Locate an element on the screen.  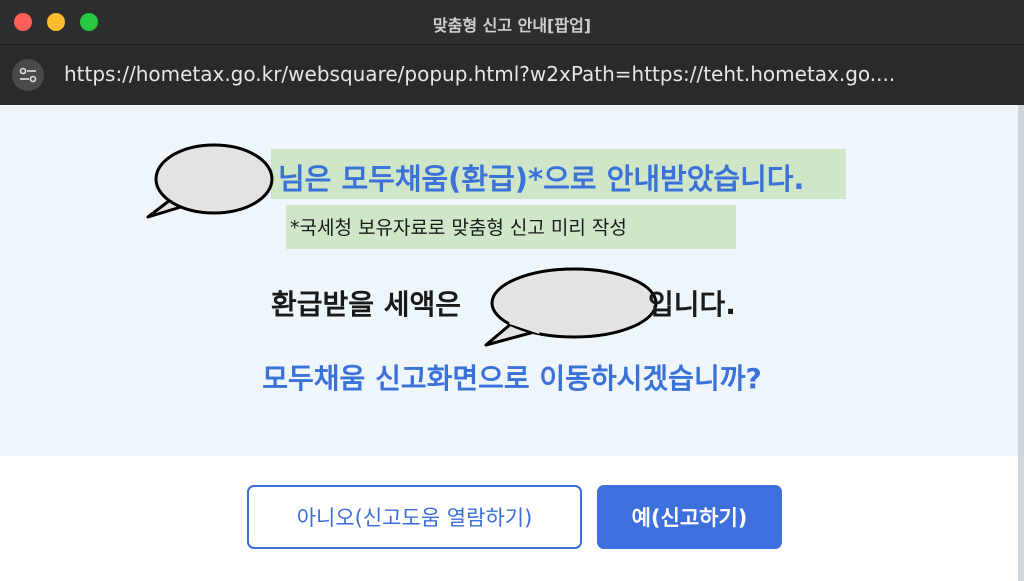
redaction-bubble-name is located at coordinates (210, 181).